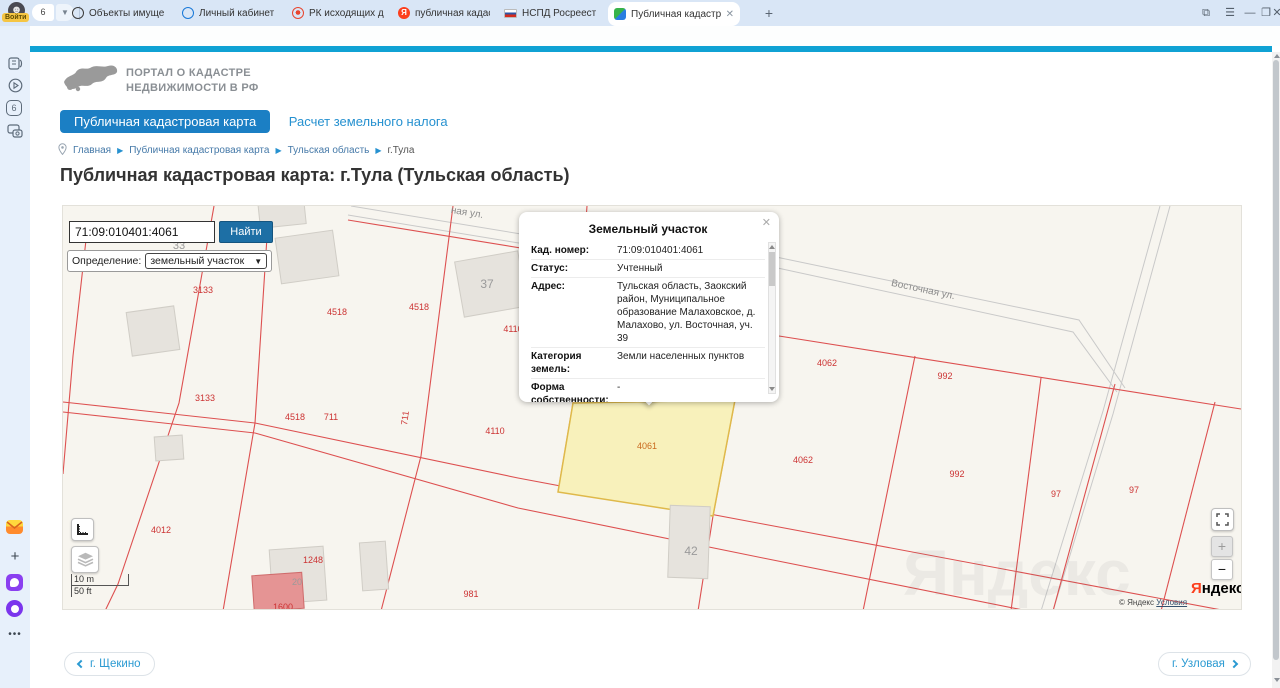 The image size is (1280, 688). I want to click on measure-ruler-button, so click(82, 529).